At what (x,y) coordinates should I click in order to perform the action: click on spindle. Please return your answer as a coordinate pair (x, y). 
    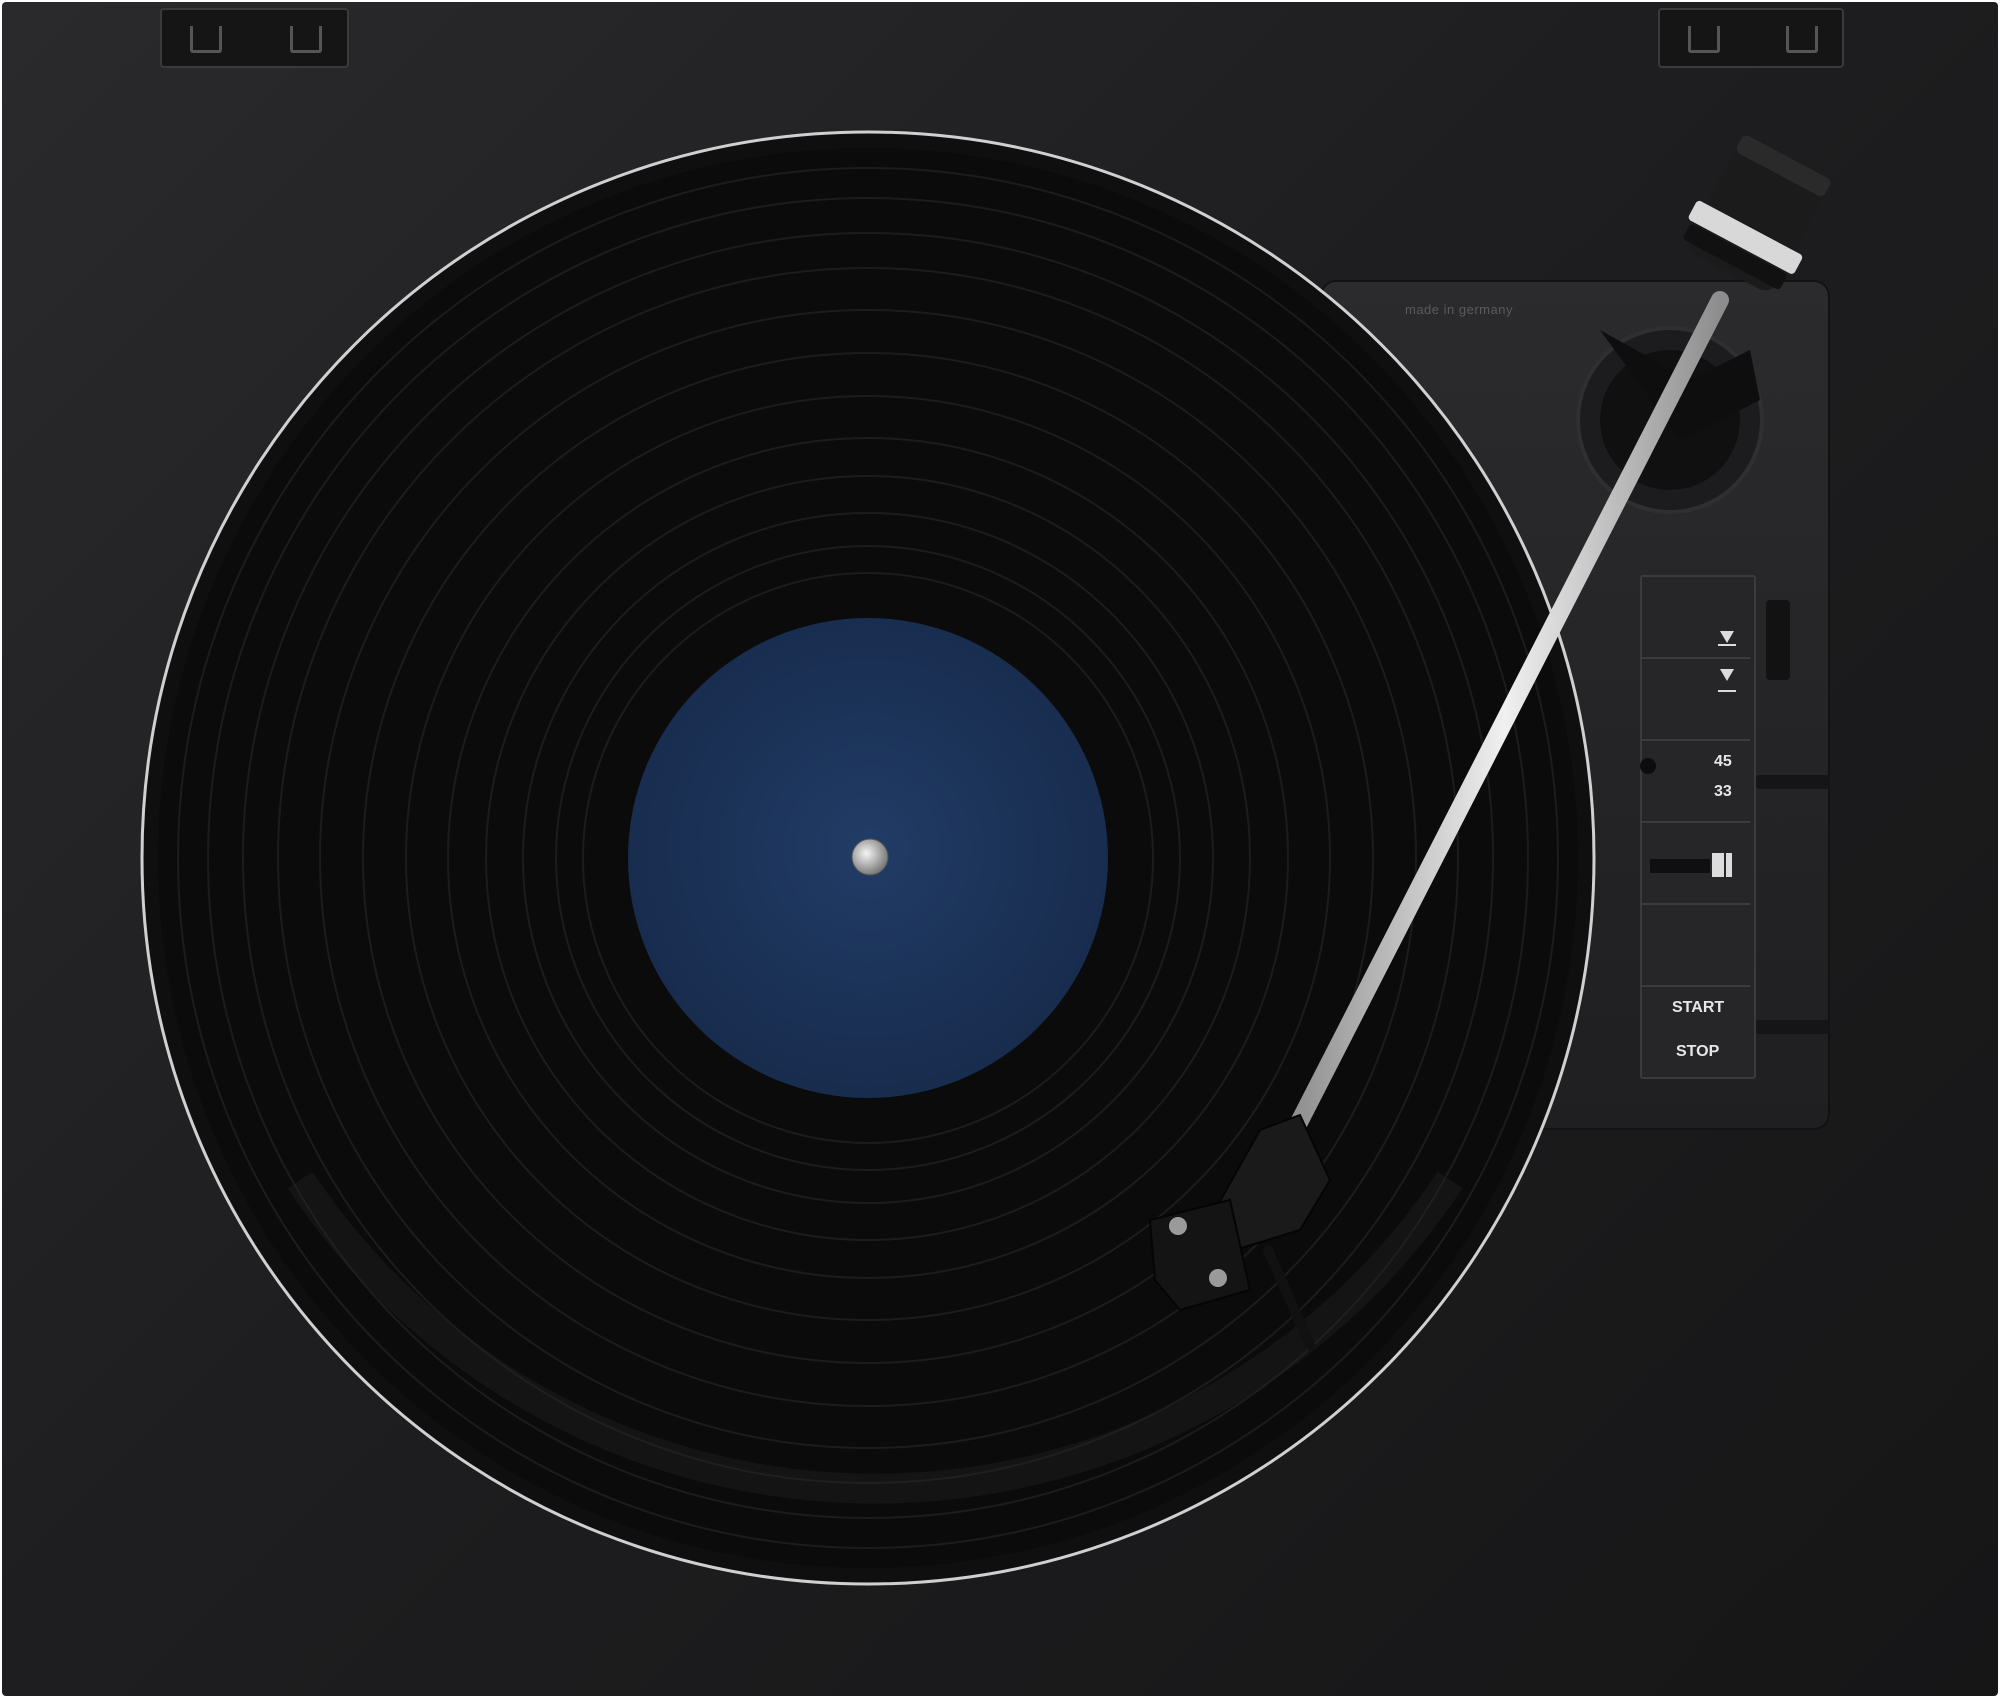
    Looking at the image, I should click on (870, 857).